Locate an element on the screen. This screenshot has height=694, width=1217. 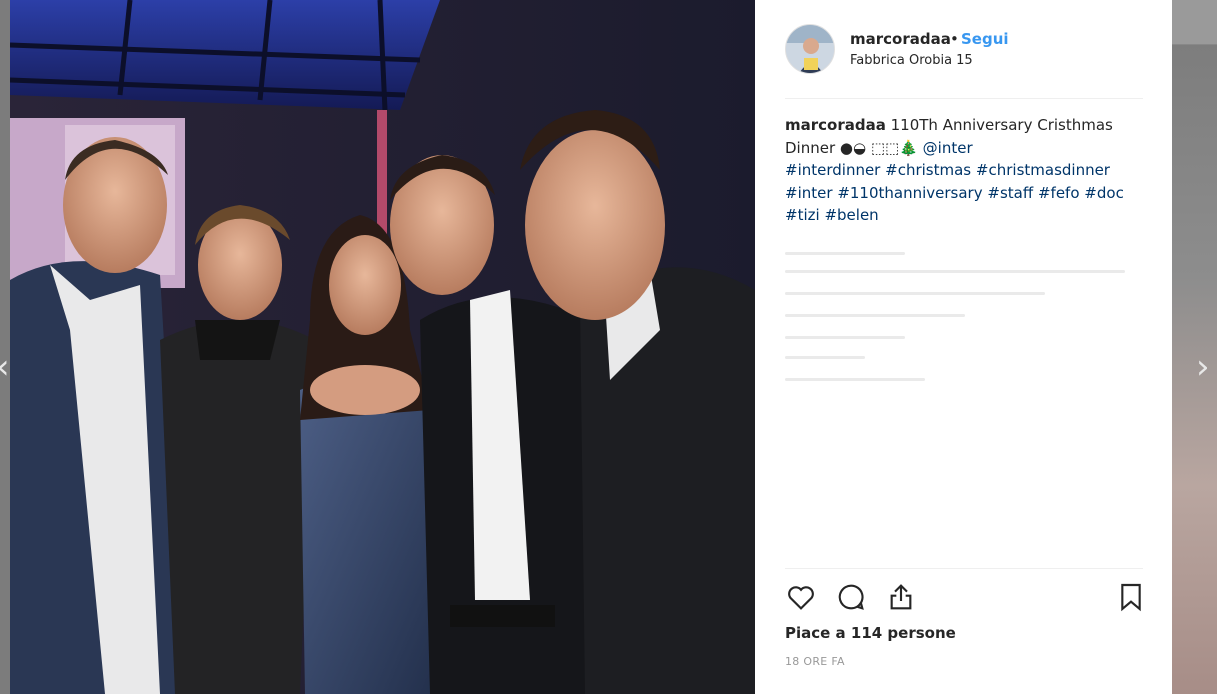
chevron-right-icon: › is located at coordinates (1203, 367).